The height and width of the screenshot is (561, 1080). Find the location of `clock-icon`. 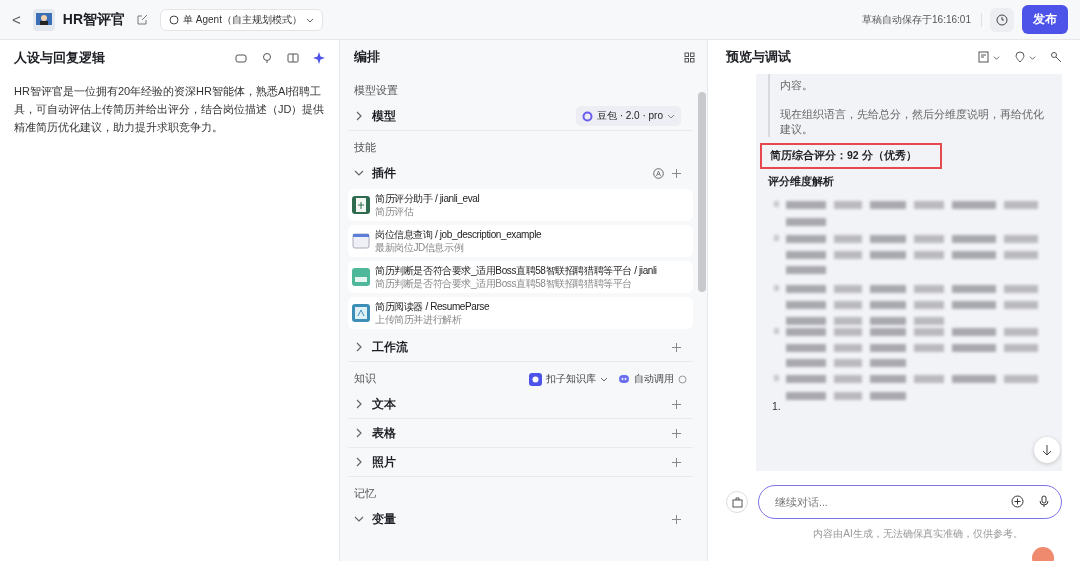

clock-icon is located at coordinates (1002, 19).